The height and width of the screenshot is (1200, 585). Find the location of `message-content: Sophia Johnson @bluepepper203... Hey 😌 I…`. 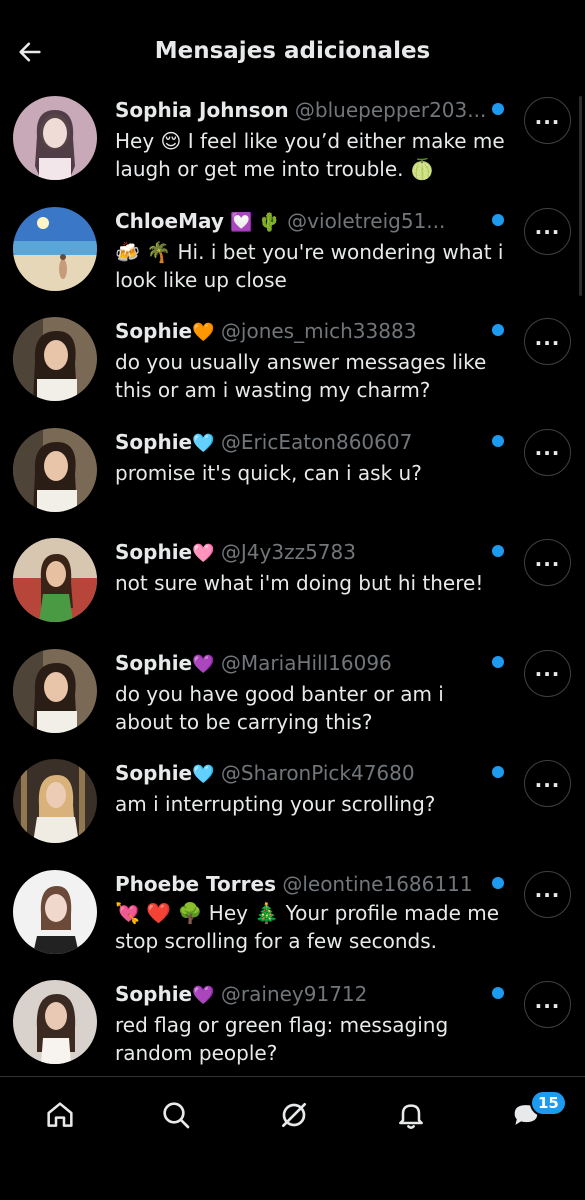

message-content: Sophia Johnson @bluepepper203... Hey 😌 I… is located at coordinates (310, 139).